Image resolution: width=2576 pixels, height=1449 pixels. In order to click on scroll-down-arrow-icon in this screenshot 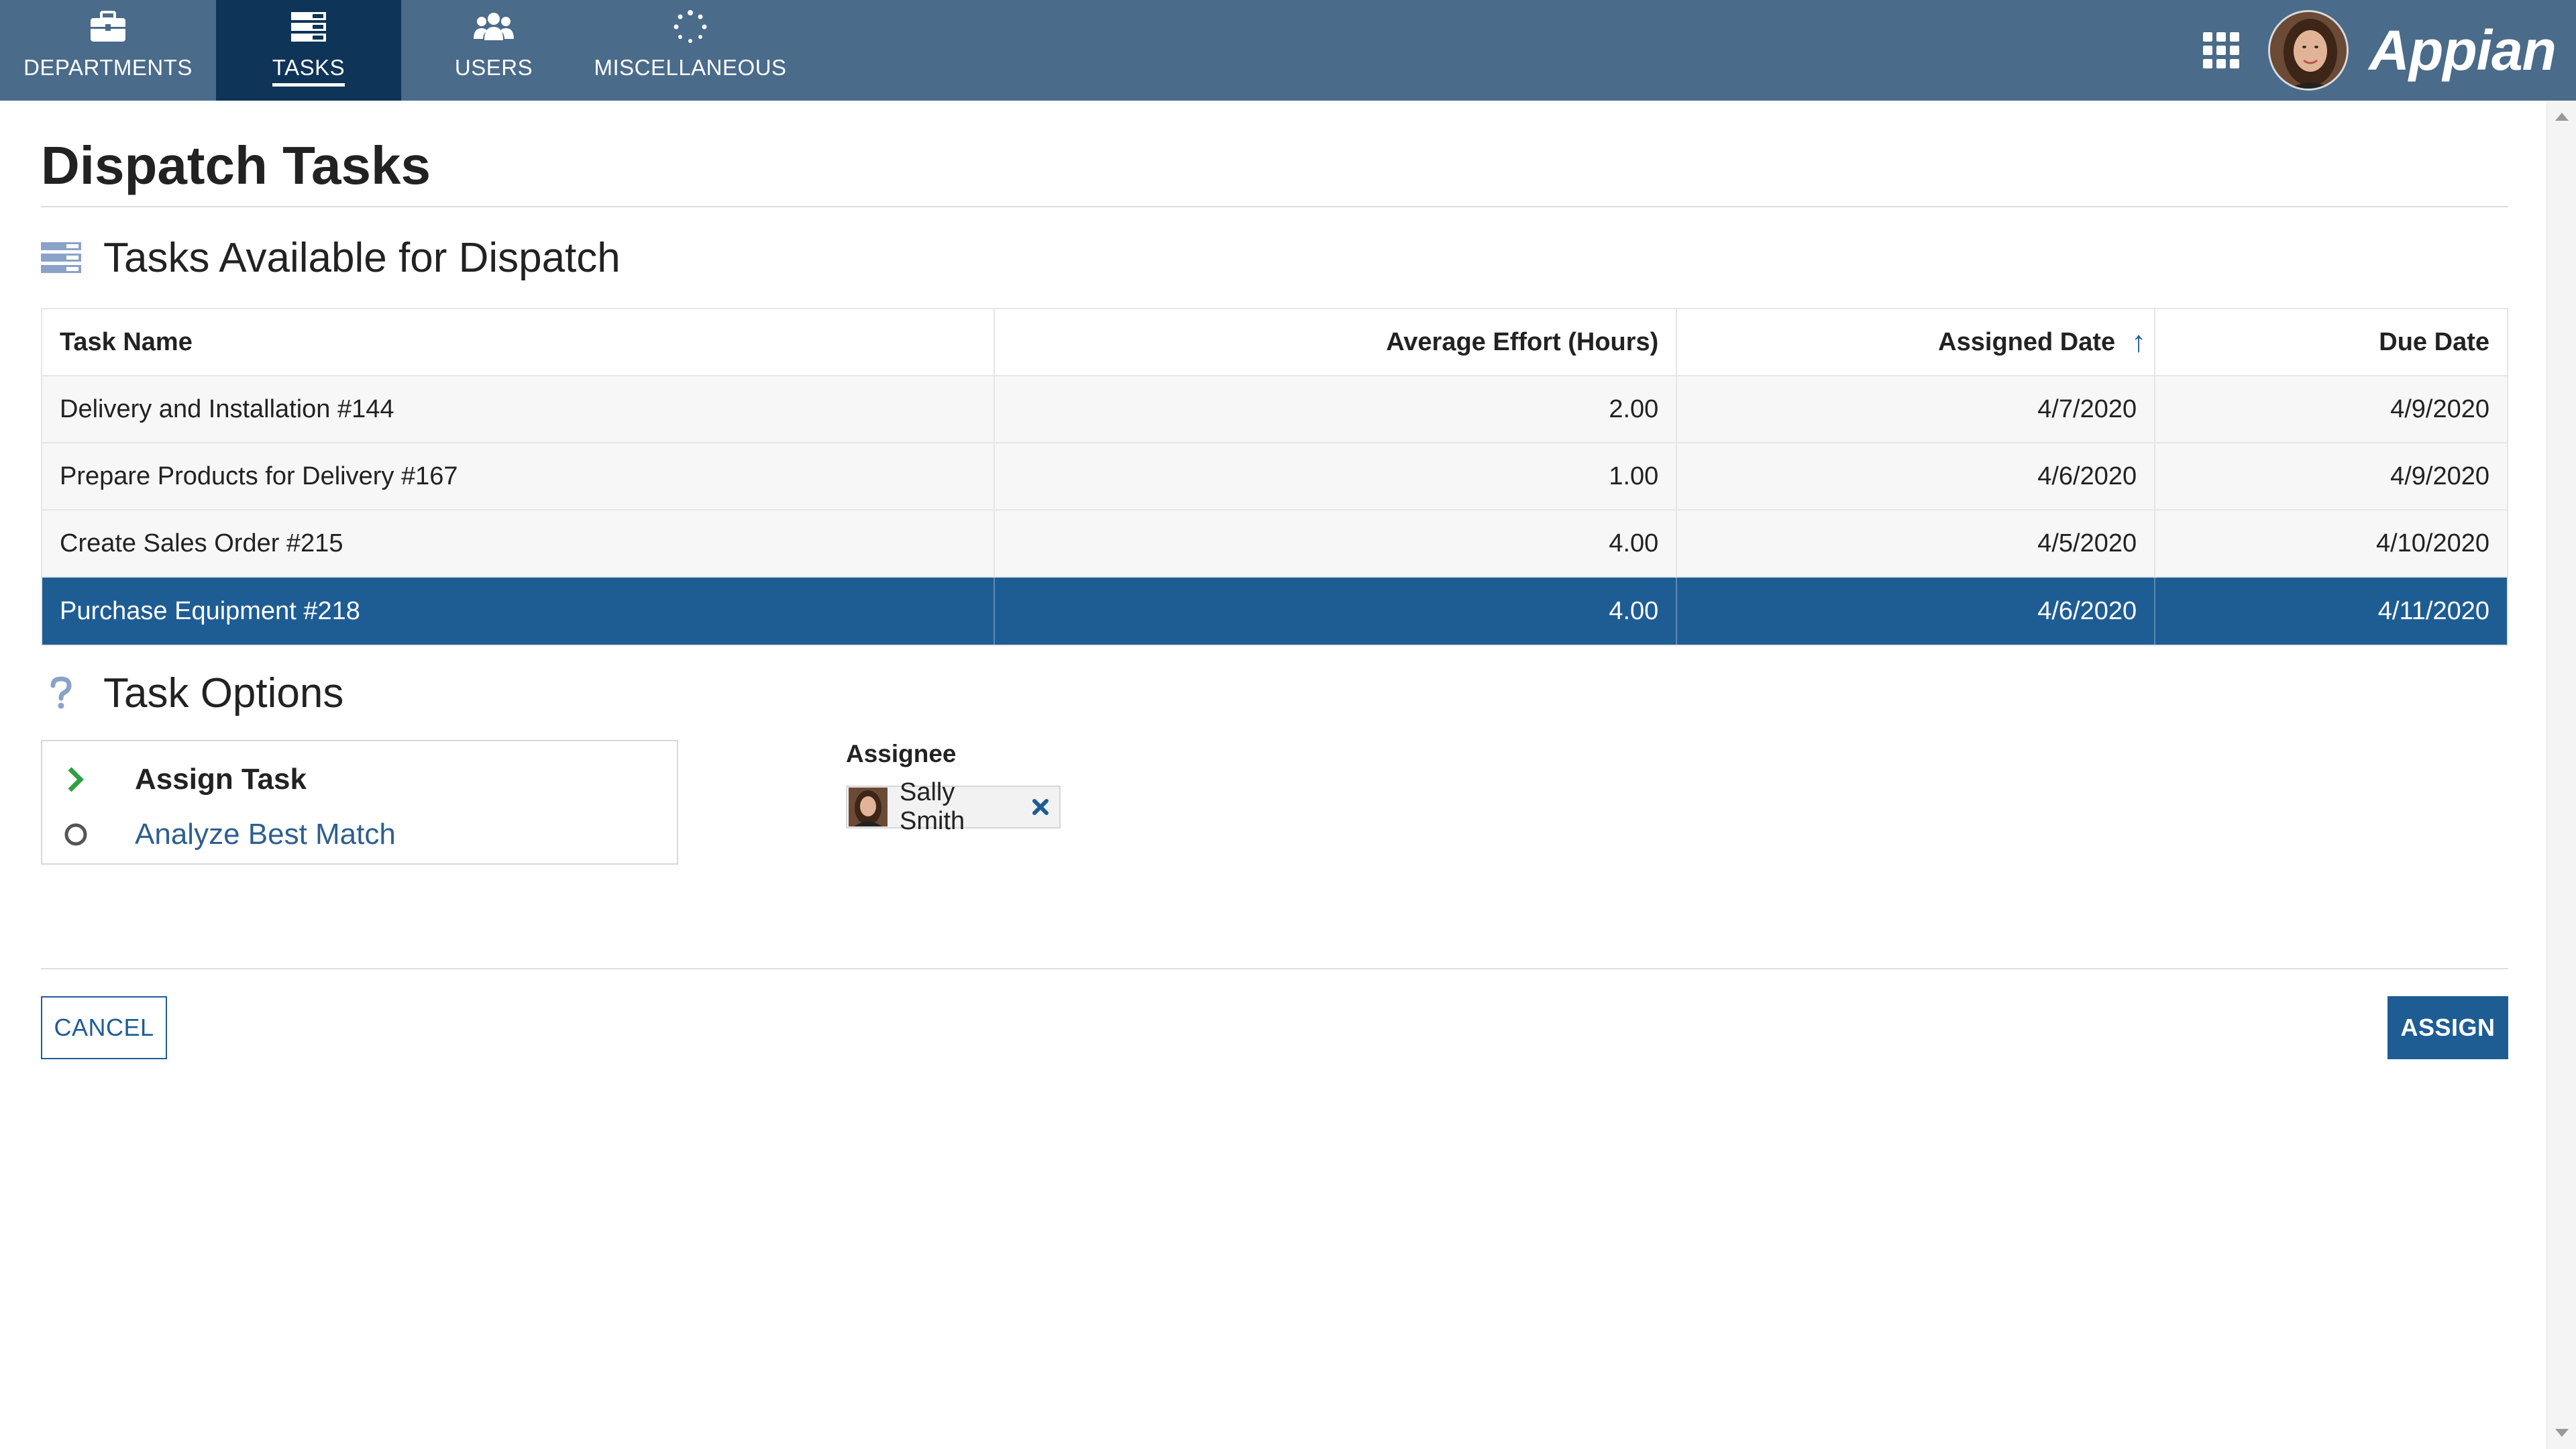, I will do `click(2562, 1433)`.